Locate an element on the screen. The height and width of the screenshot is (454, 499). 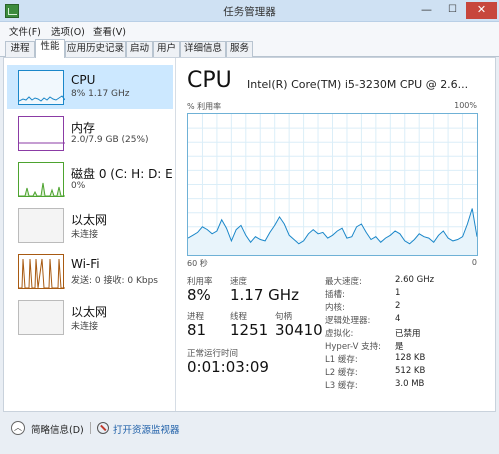
chevron-up-icon: ︿ is located at coordinates (18, 428).